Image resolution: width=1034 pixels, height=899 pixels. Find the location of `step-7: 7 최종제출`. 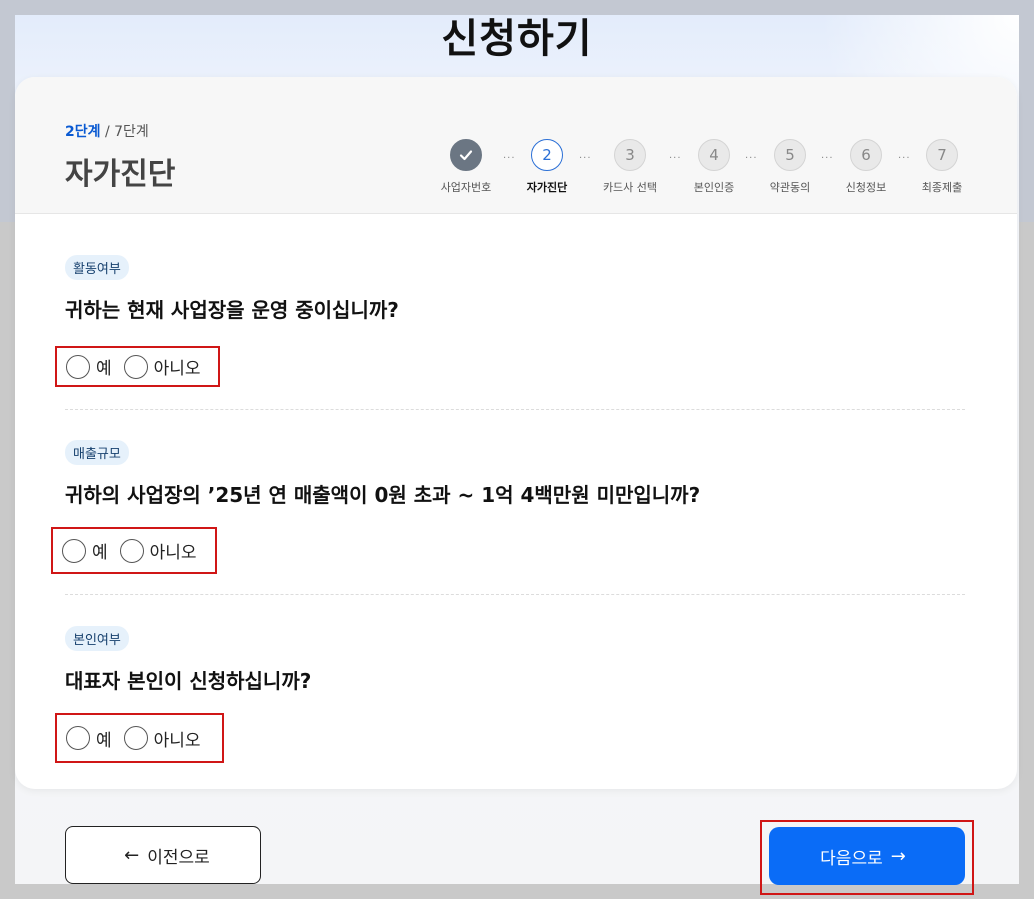

step-7: 7 최종제출 is located at coordinates (942, 167).